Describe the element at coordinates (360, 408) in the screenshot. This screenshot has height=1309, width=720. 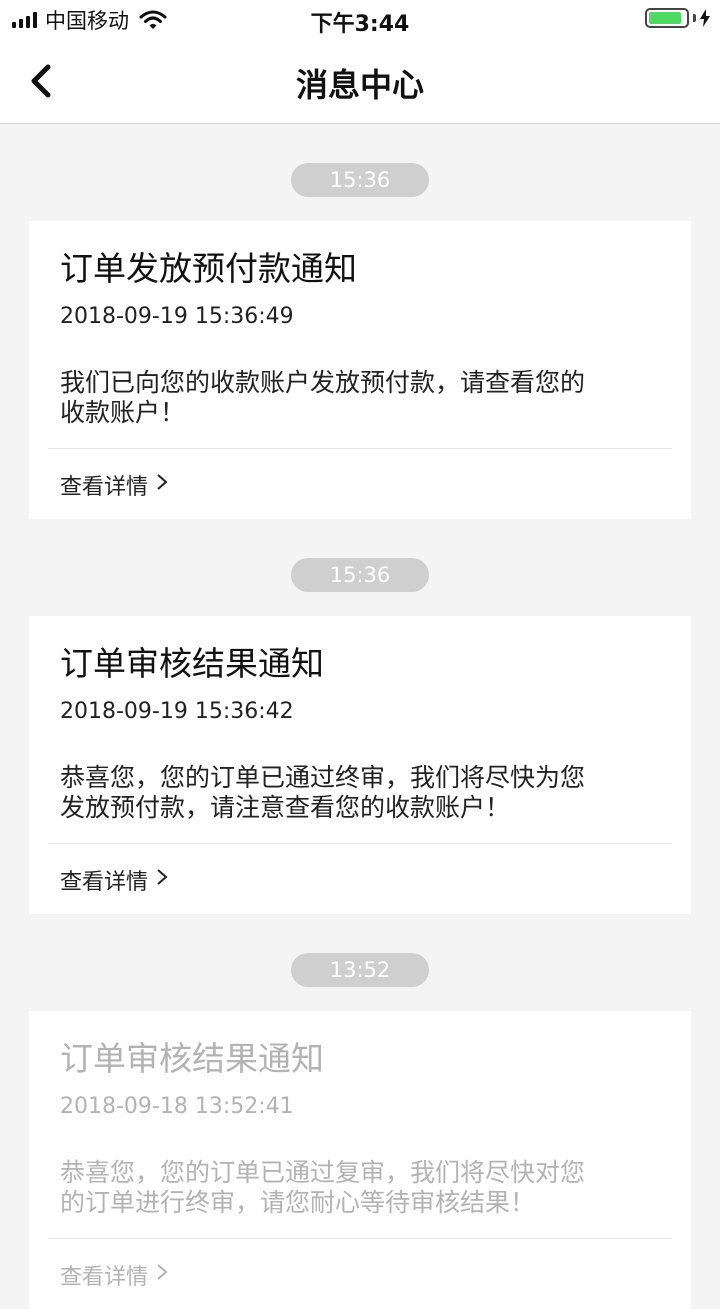
I see `message-body: 我们已向您的收款账户发放预付款，请查看您的 收款账户！` at that location.